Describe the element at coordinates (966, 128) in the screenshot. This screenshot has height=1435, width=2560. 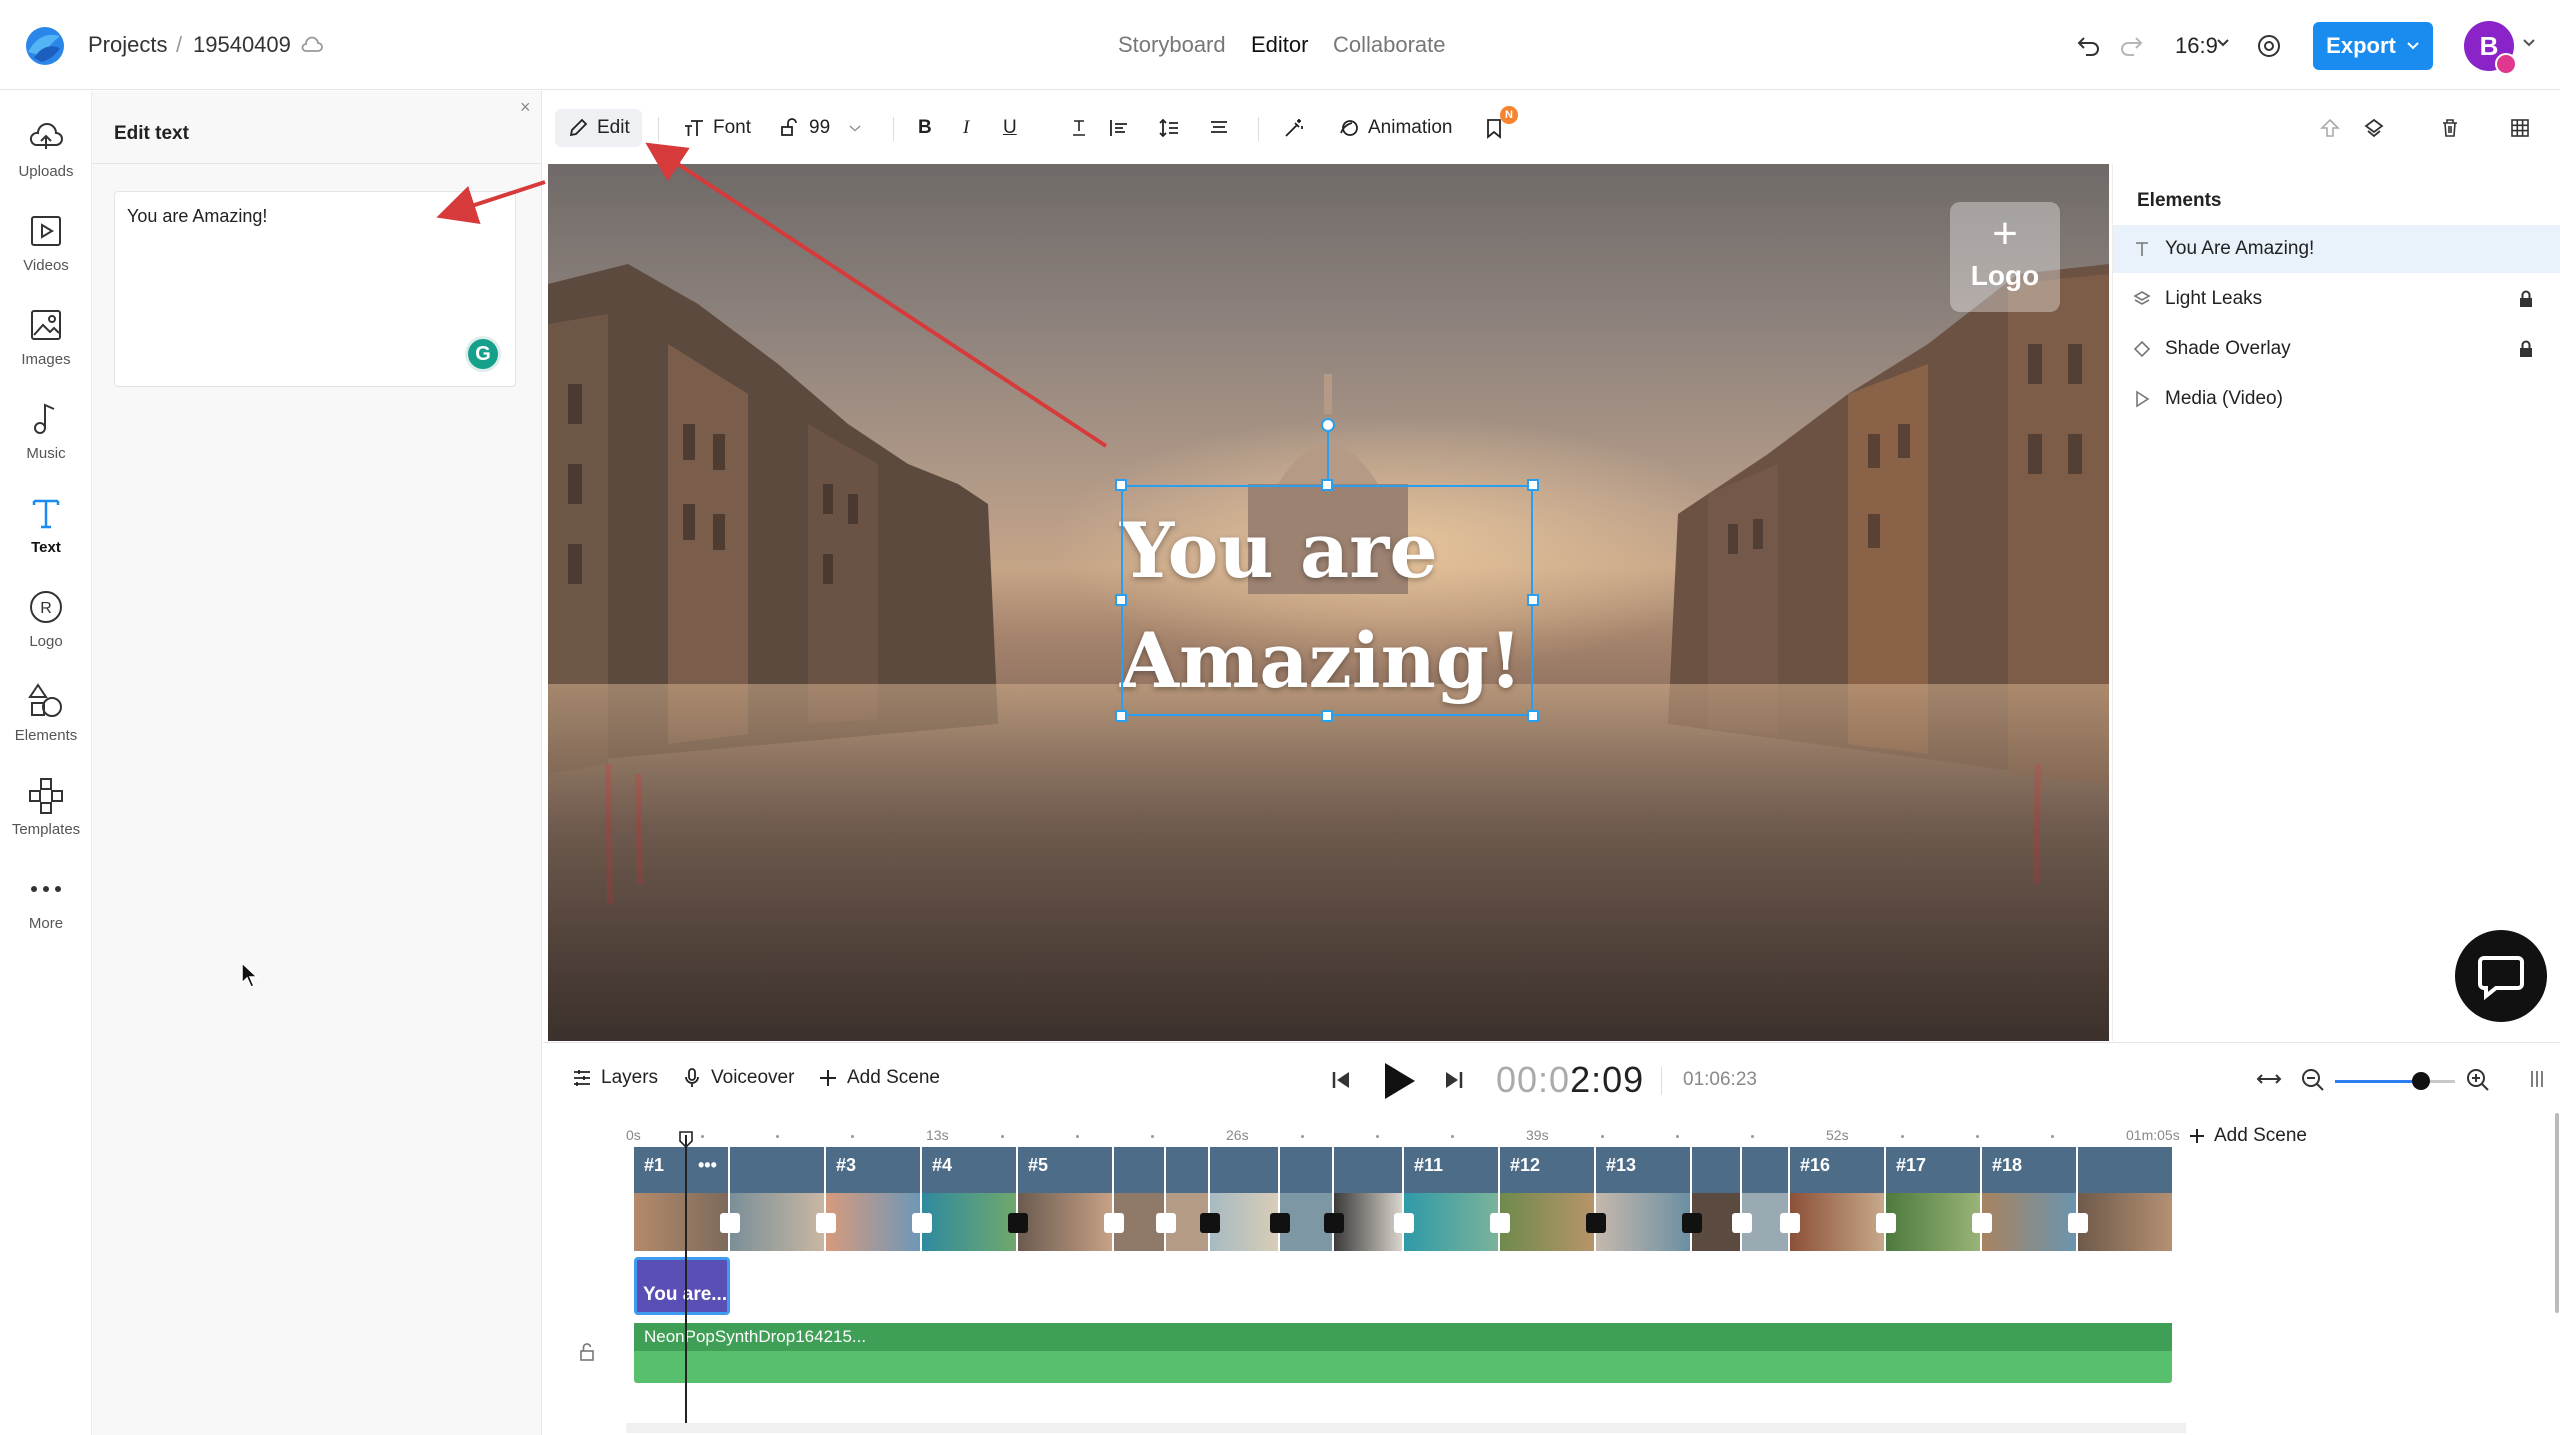
I see `italic-button: I` at that location.